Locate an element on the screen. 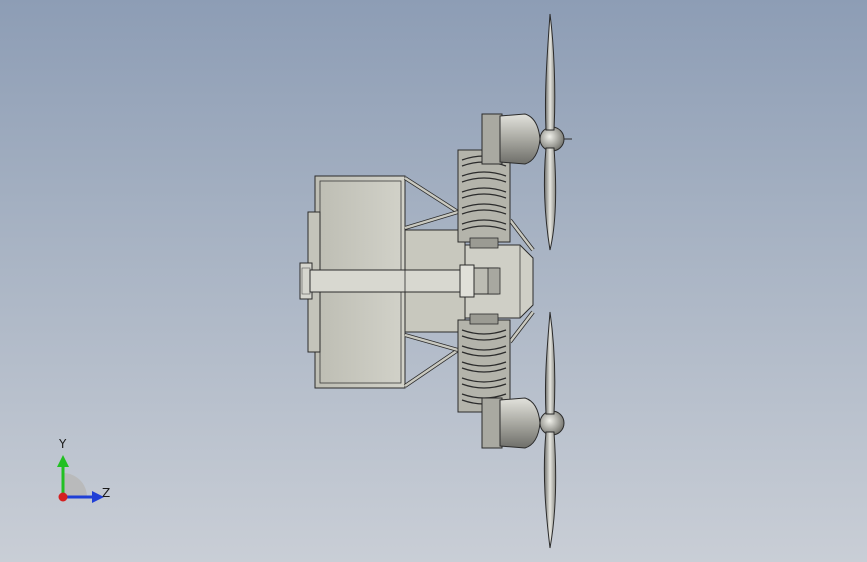  x-axis-dot is located at coordinates (63, 497).